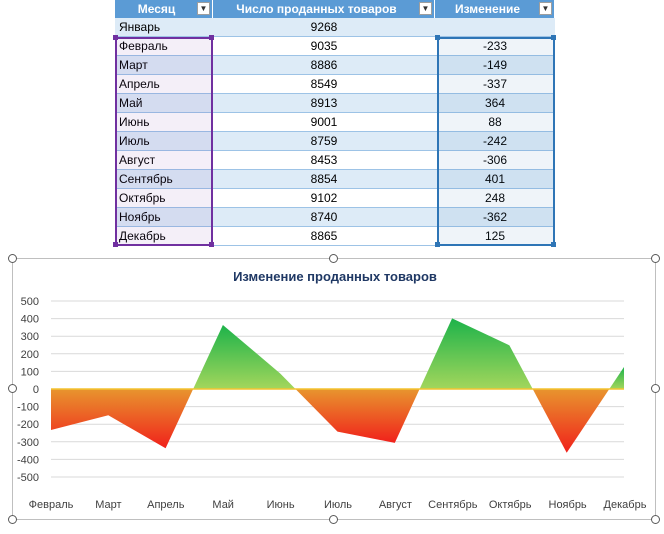 This screenshot has width=664, height=534. What do you see at coordinates (568, 505) in the screenshot?
I see `x-tick-label: Ноябрь` at bounding box center [568, 505].